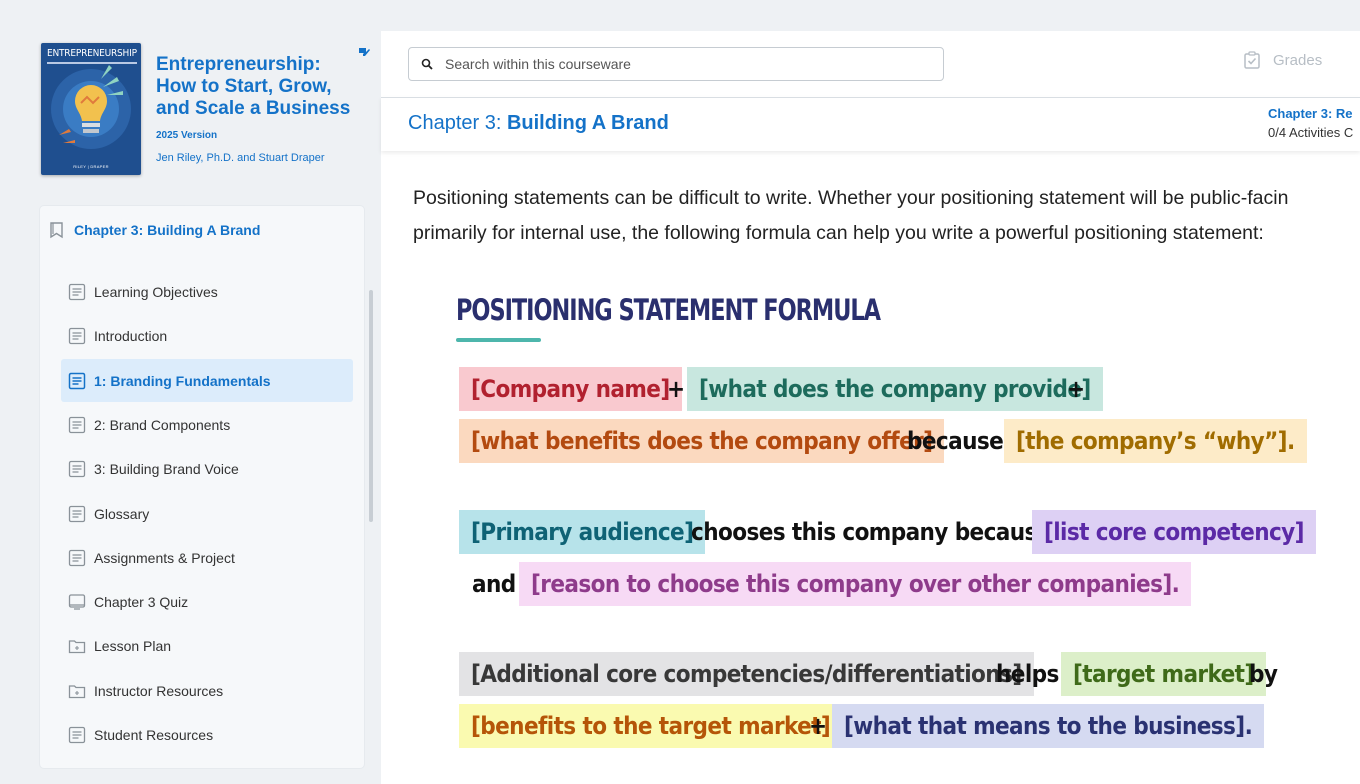 The width and height of the screenshot is (1360, 784). Describe the element at coordinates (702, 441) in the screenshot. I see `chip-company-benefits: [what benefits does the company offer]` at that location.